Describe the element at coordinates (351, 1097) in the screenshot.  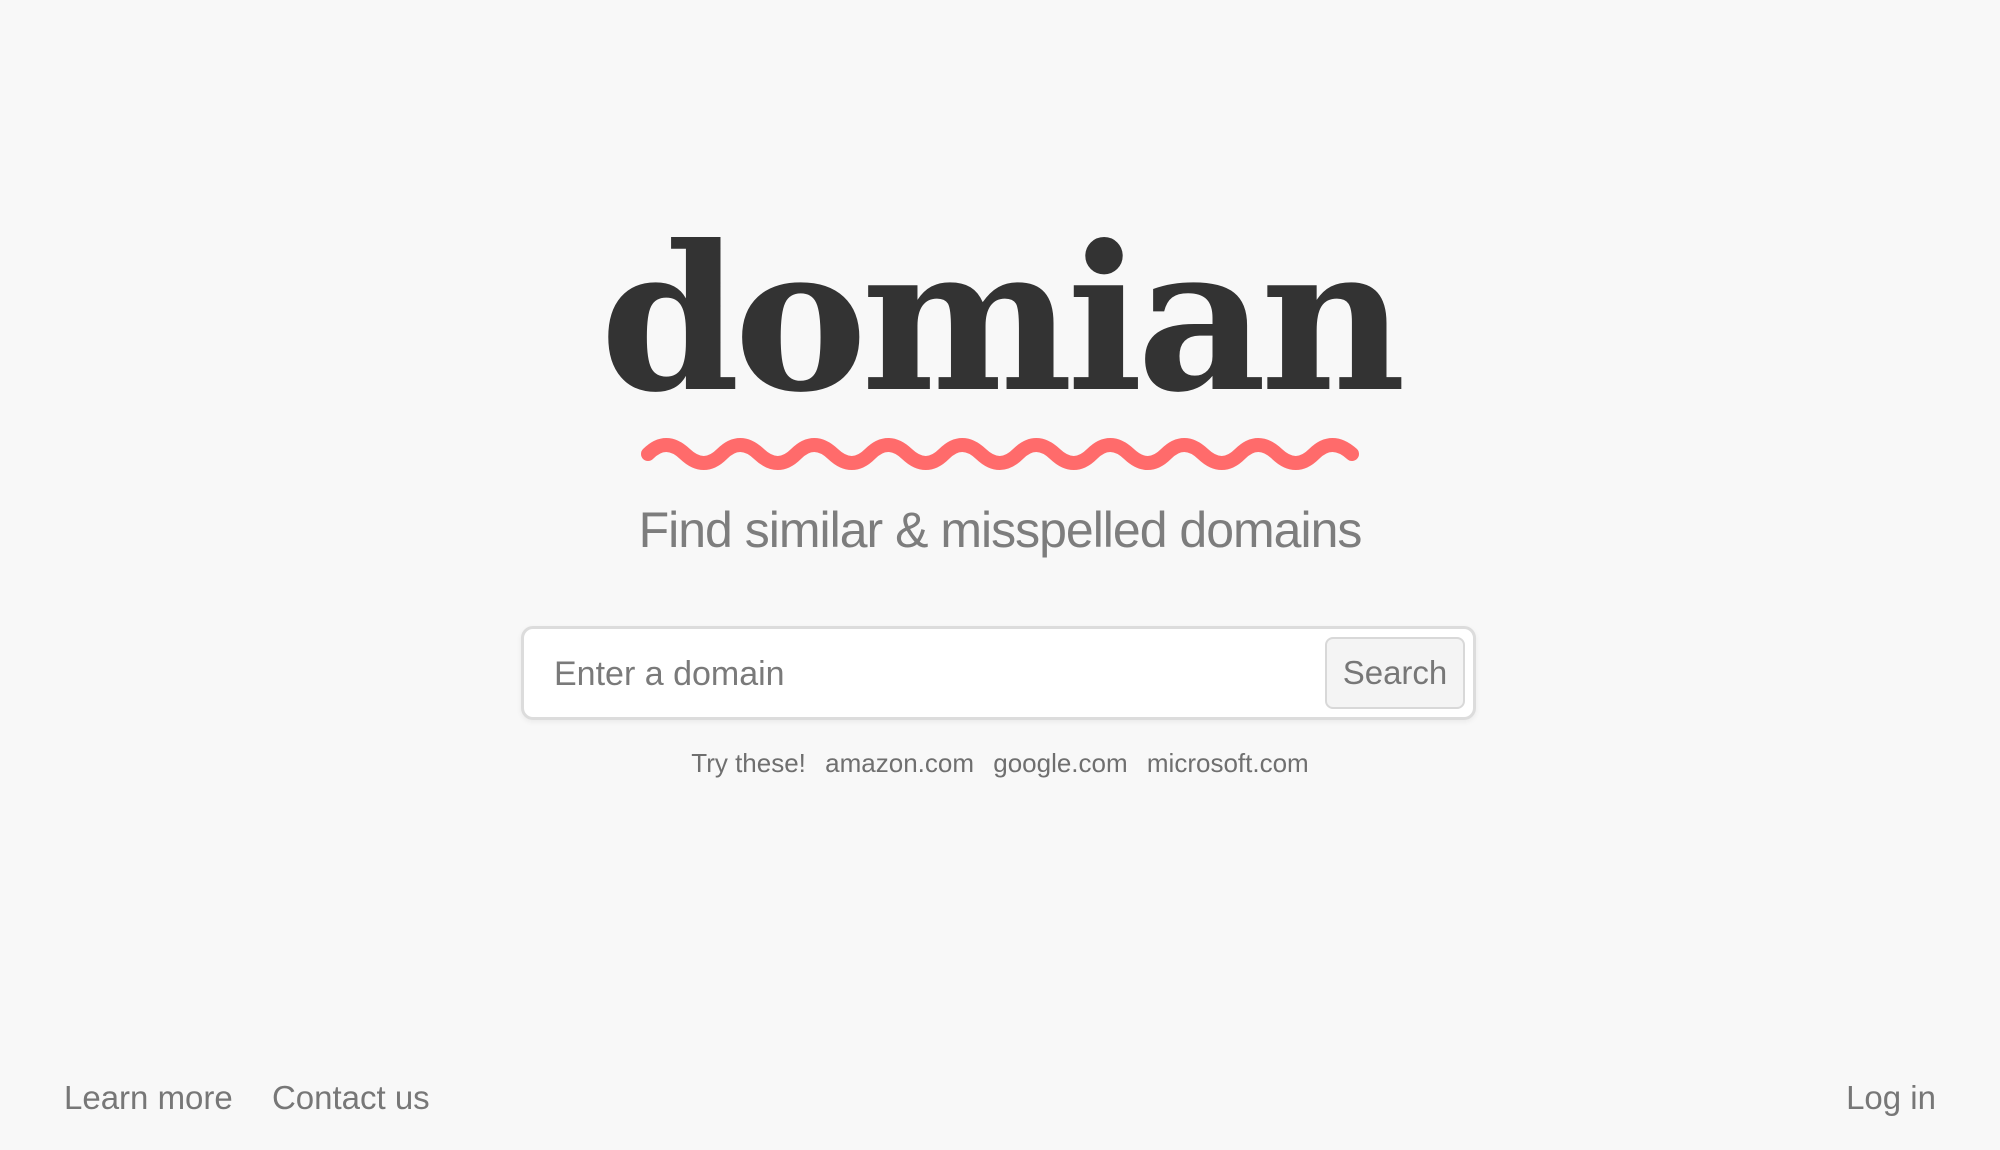
I see `contact-us-link: Contact us` at that location.